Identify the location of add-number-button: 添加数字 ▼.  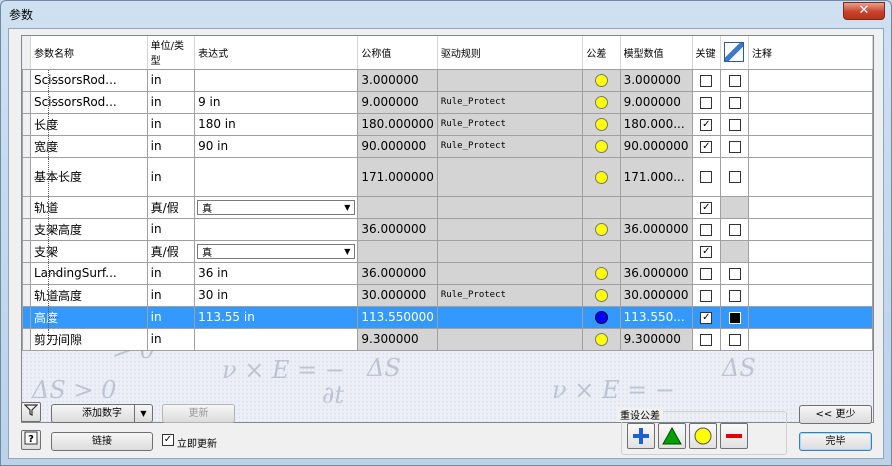
(102, 413).